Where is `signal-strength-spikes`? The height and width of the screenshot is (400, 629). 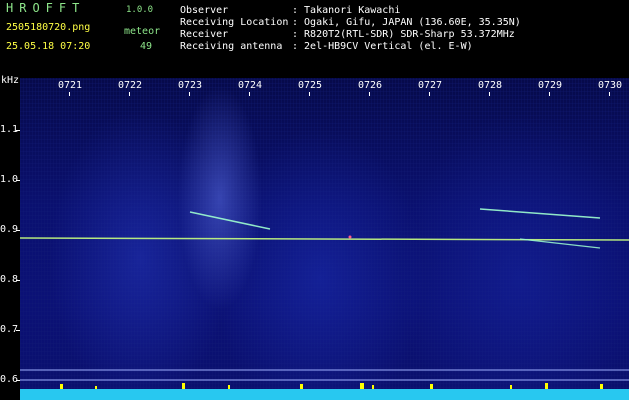 signal-strength-spikes is located at coordinates (331, 386).